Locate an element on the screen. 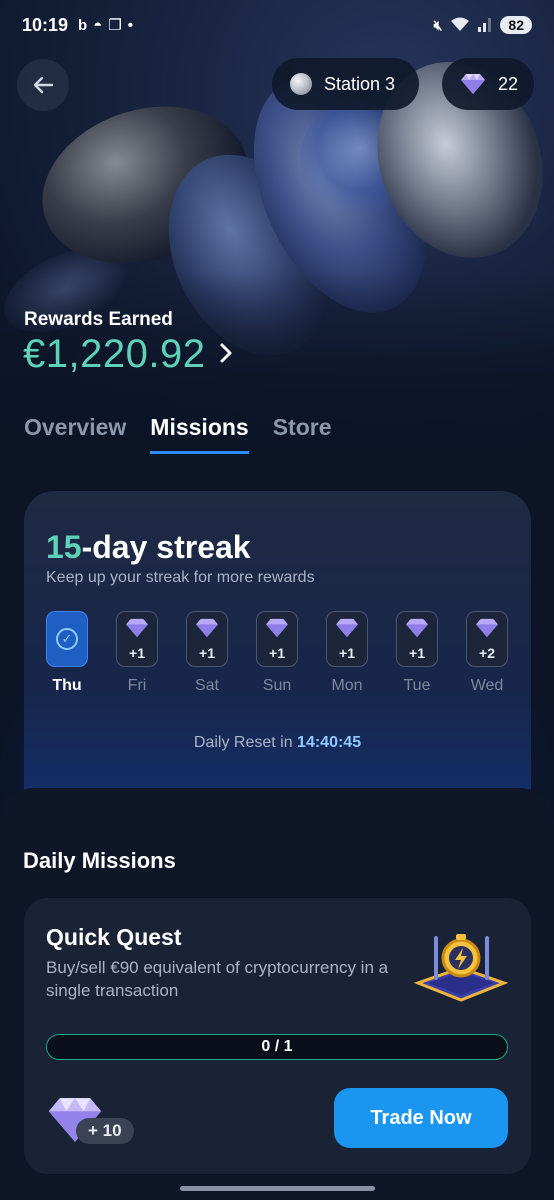 The height and width of the screenshot is (1200, 554). day-item: +1 Sun is located at coordinates (277, 653).